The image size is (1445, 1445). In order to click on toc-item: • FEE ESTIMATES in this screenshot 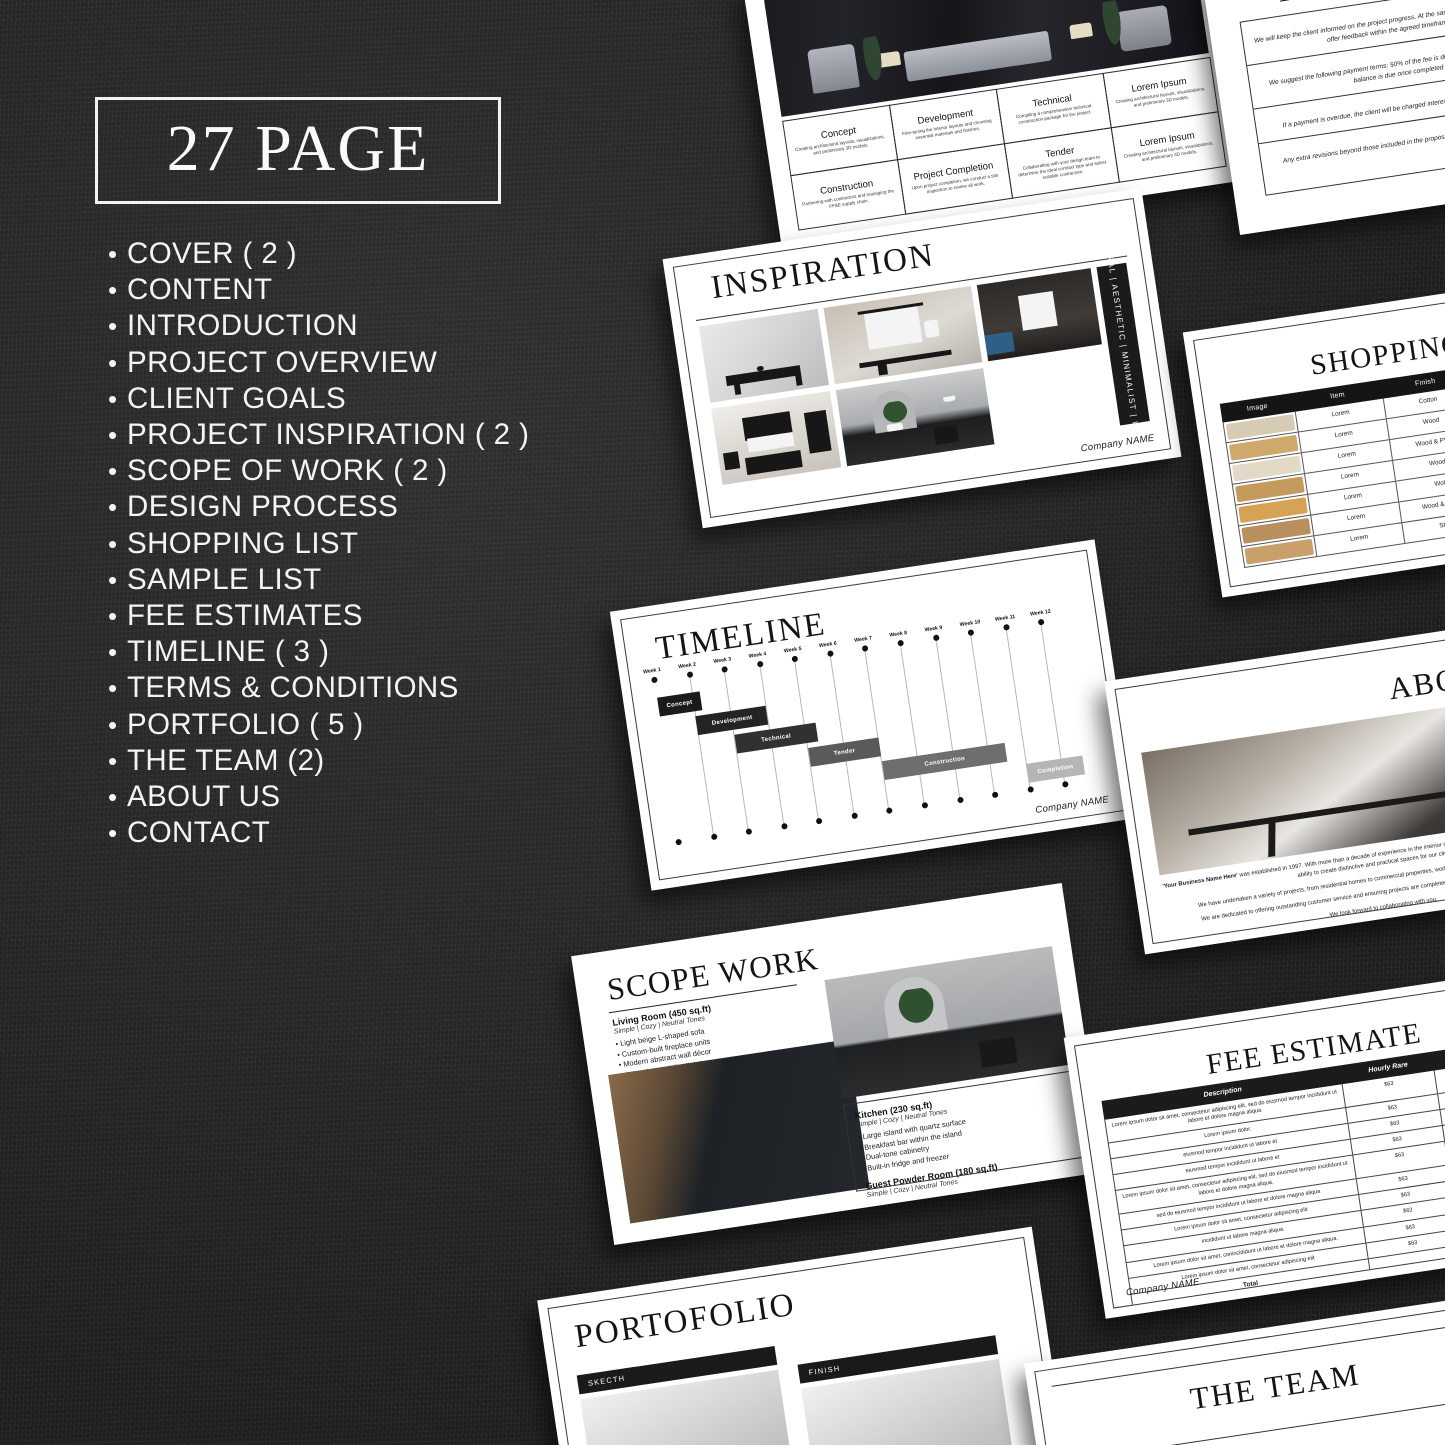, I will do `click(343, 616)`.